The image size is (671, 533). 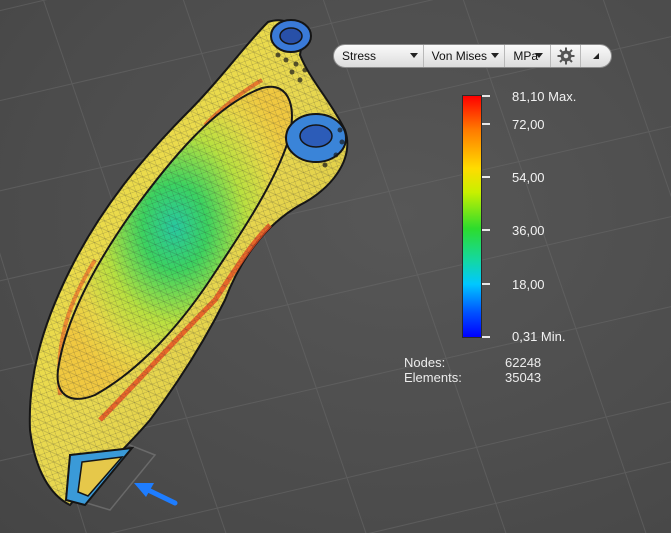 I want to click on scale-label: 36,00, so click(x=528, y=230).